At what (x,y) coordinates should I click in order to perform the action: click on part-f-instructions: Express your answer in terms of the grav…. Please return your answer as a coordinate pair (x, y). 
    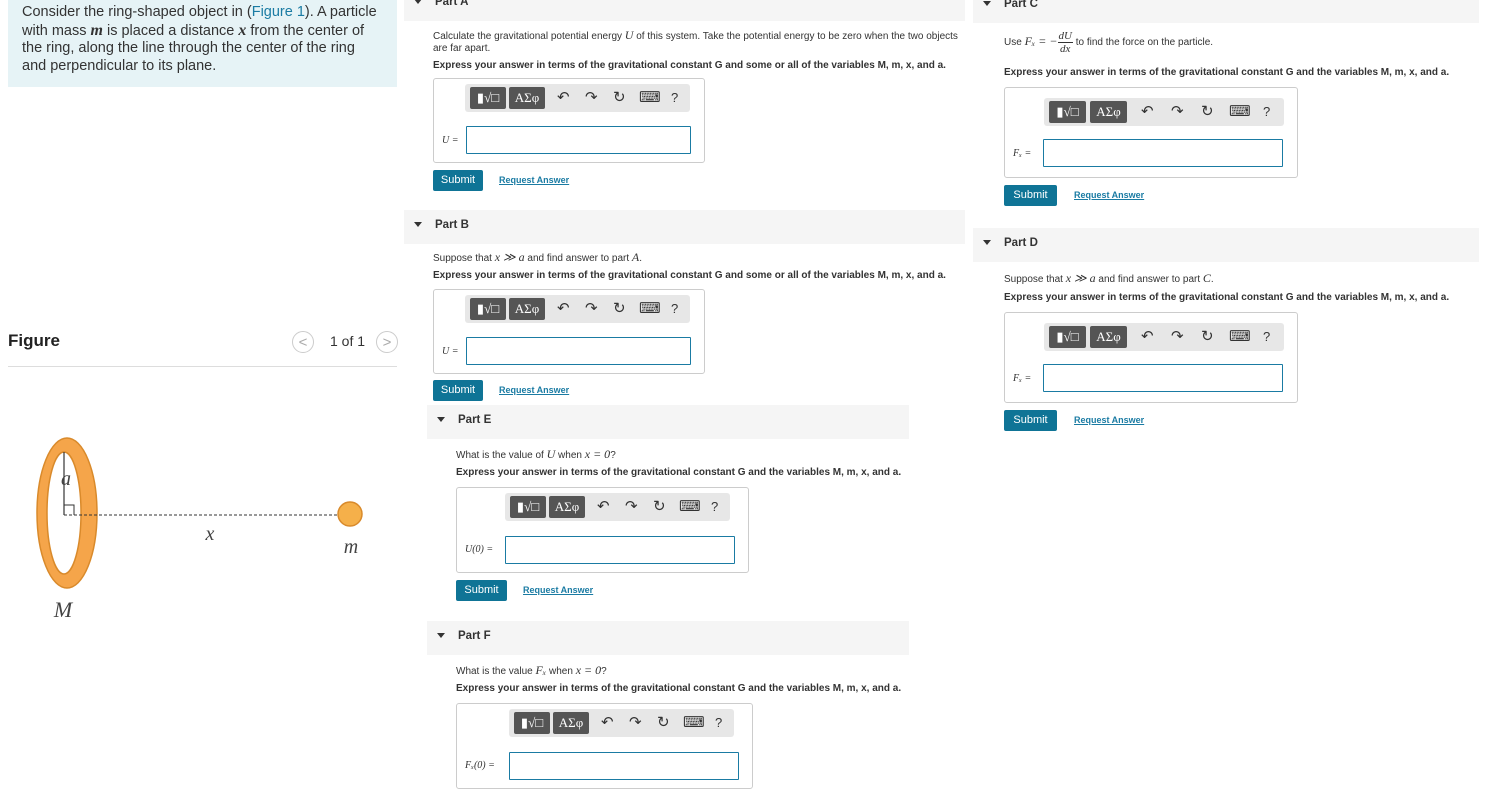
    Looking at the image, I should click on (679, 688).